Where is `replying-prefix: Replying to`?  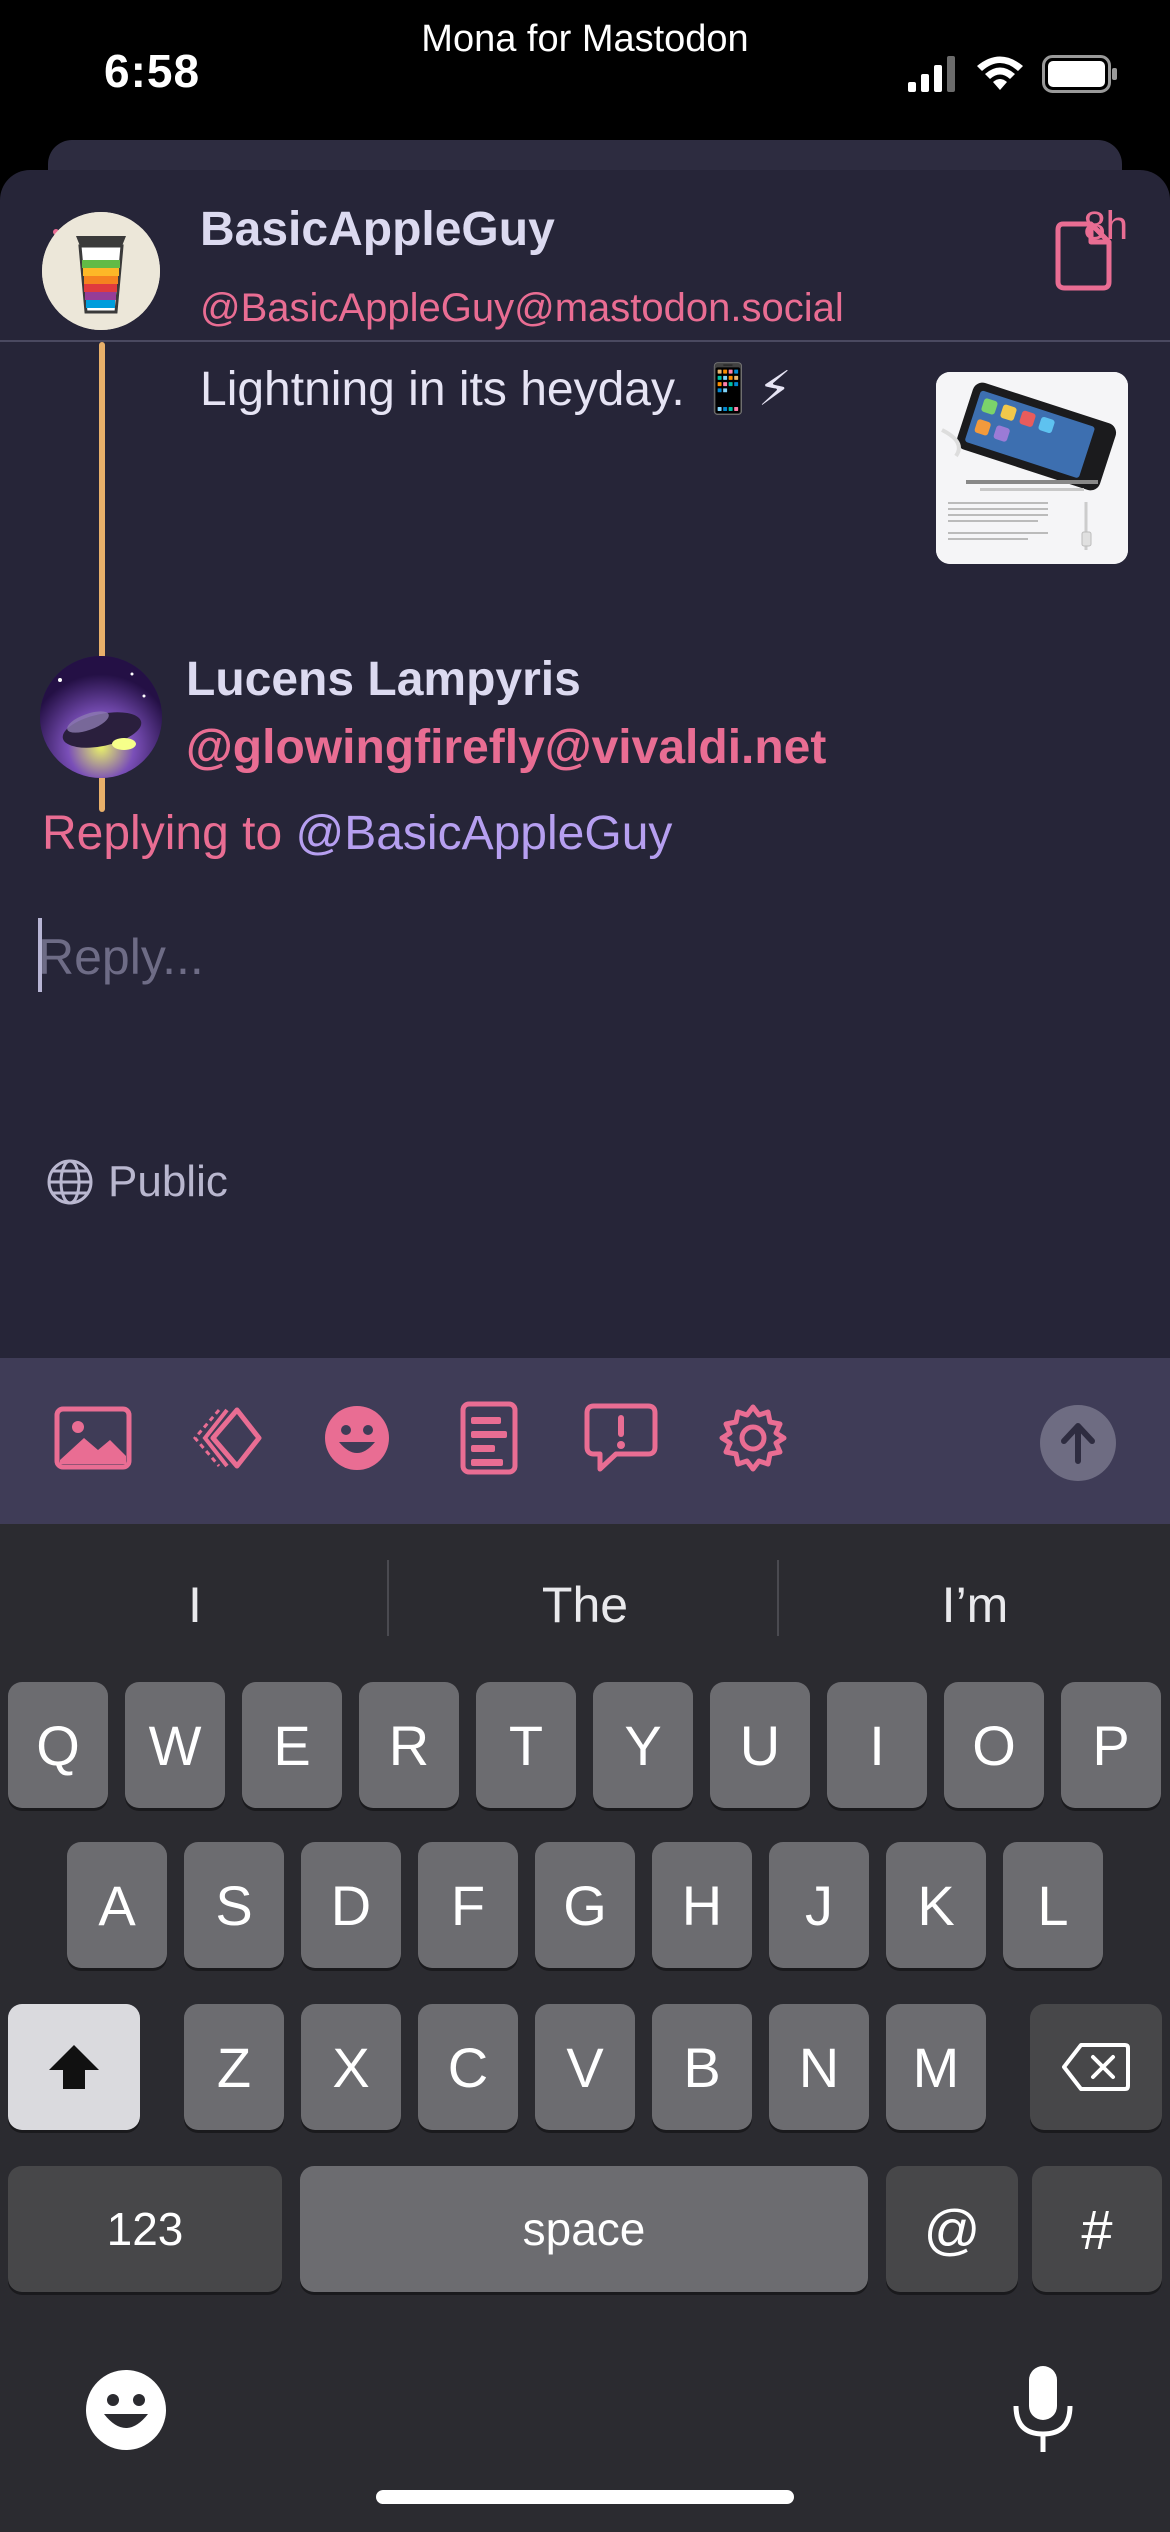
replying-prefix: Replying to is located at coordinates (162, 833).